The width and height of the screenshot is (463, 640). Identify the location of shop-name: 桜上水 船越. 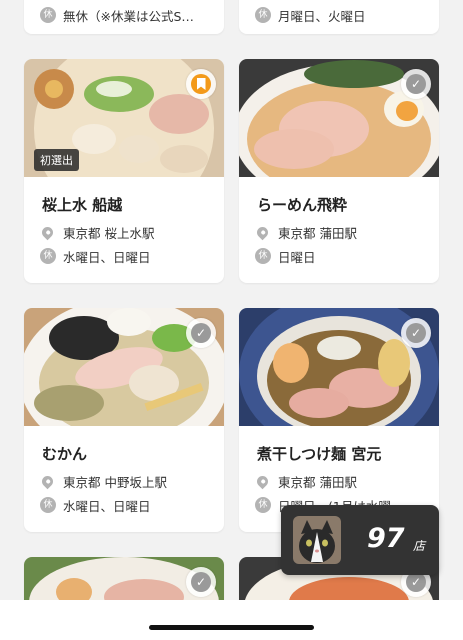
(82, 205).